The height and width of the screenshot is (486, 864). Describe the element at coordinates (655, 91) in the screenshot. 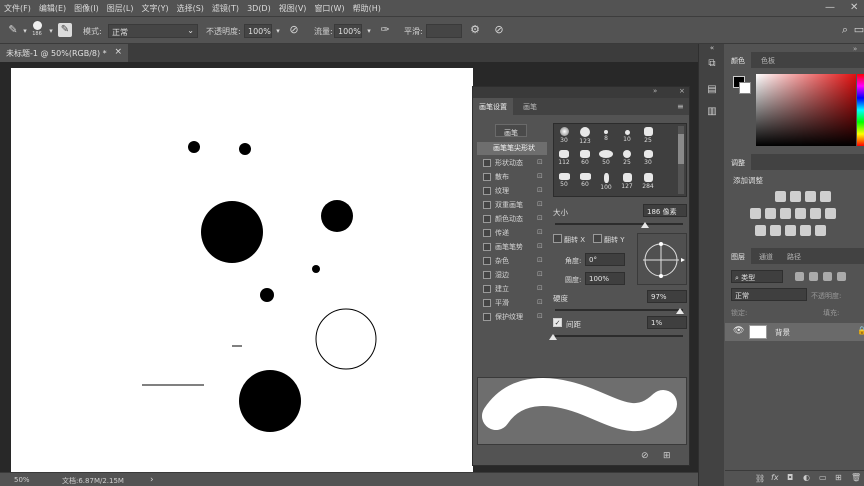

I see `collapse-panel-icon: »` at that location.